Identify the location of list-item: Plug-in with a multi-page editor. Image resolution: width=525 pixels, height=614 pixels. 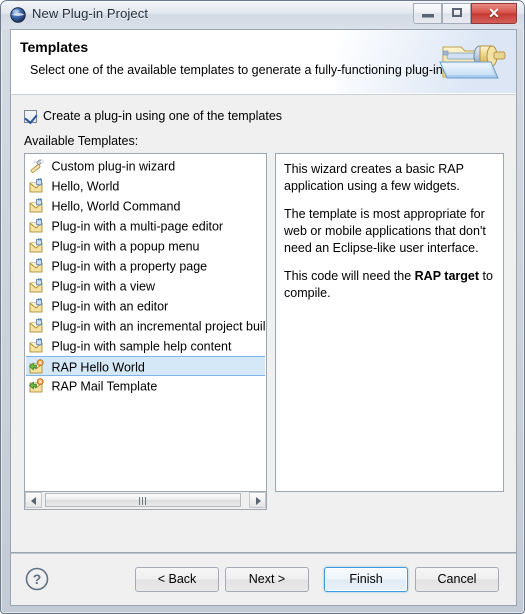
(145, 226).